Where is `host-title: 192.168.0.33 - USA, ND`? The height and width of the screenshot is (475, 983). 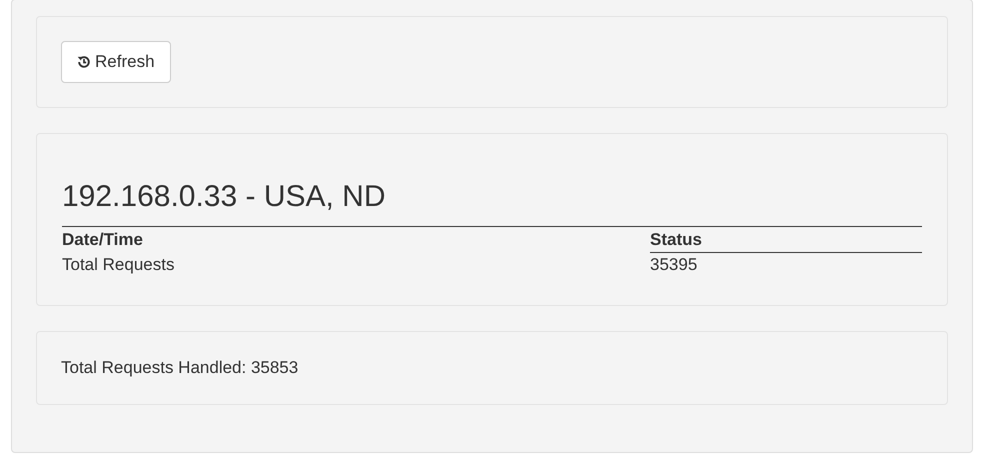
host-title: 192.168.0.33 - USA, ND is located at coordinates (224, 197).